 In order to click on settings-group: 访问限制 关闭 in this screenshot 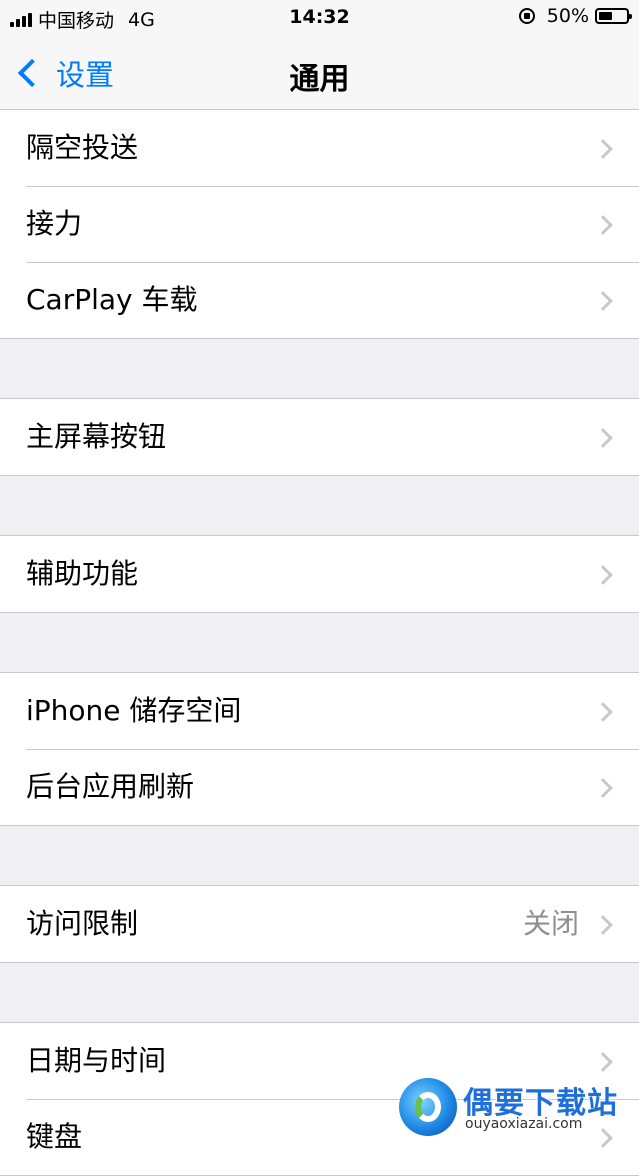, I will do `click(319, 924)`.